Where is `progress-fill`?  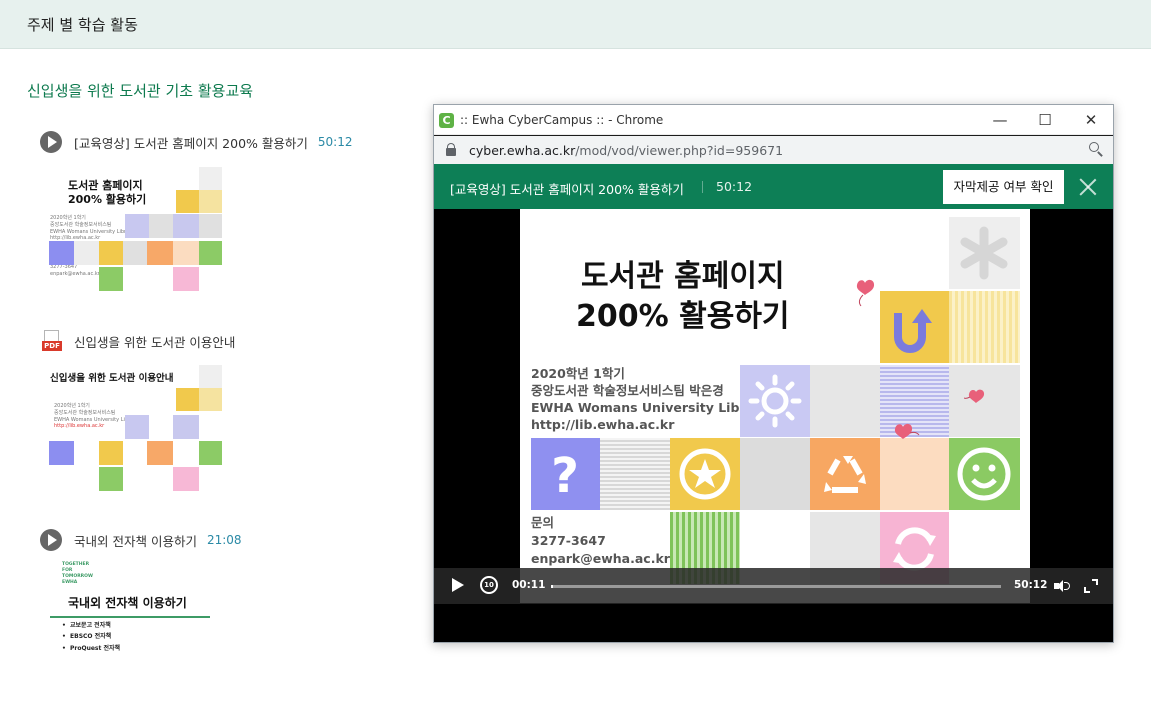 progress-fill is located at coordinates (552, 586).